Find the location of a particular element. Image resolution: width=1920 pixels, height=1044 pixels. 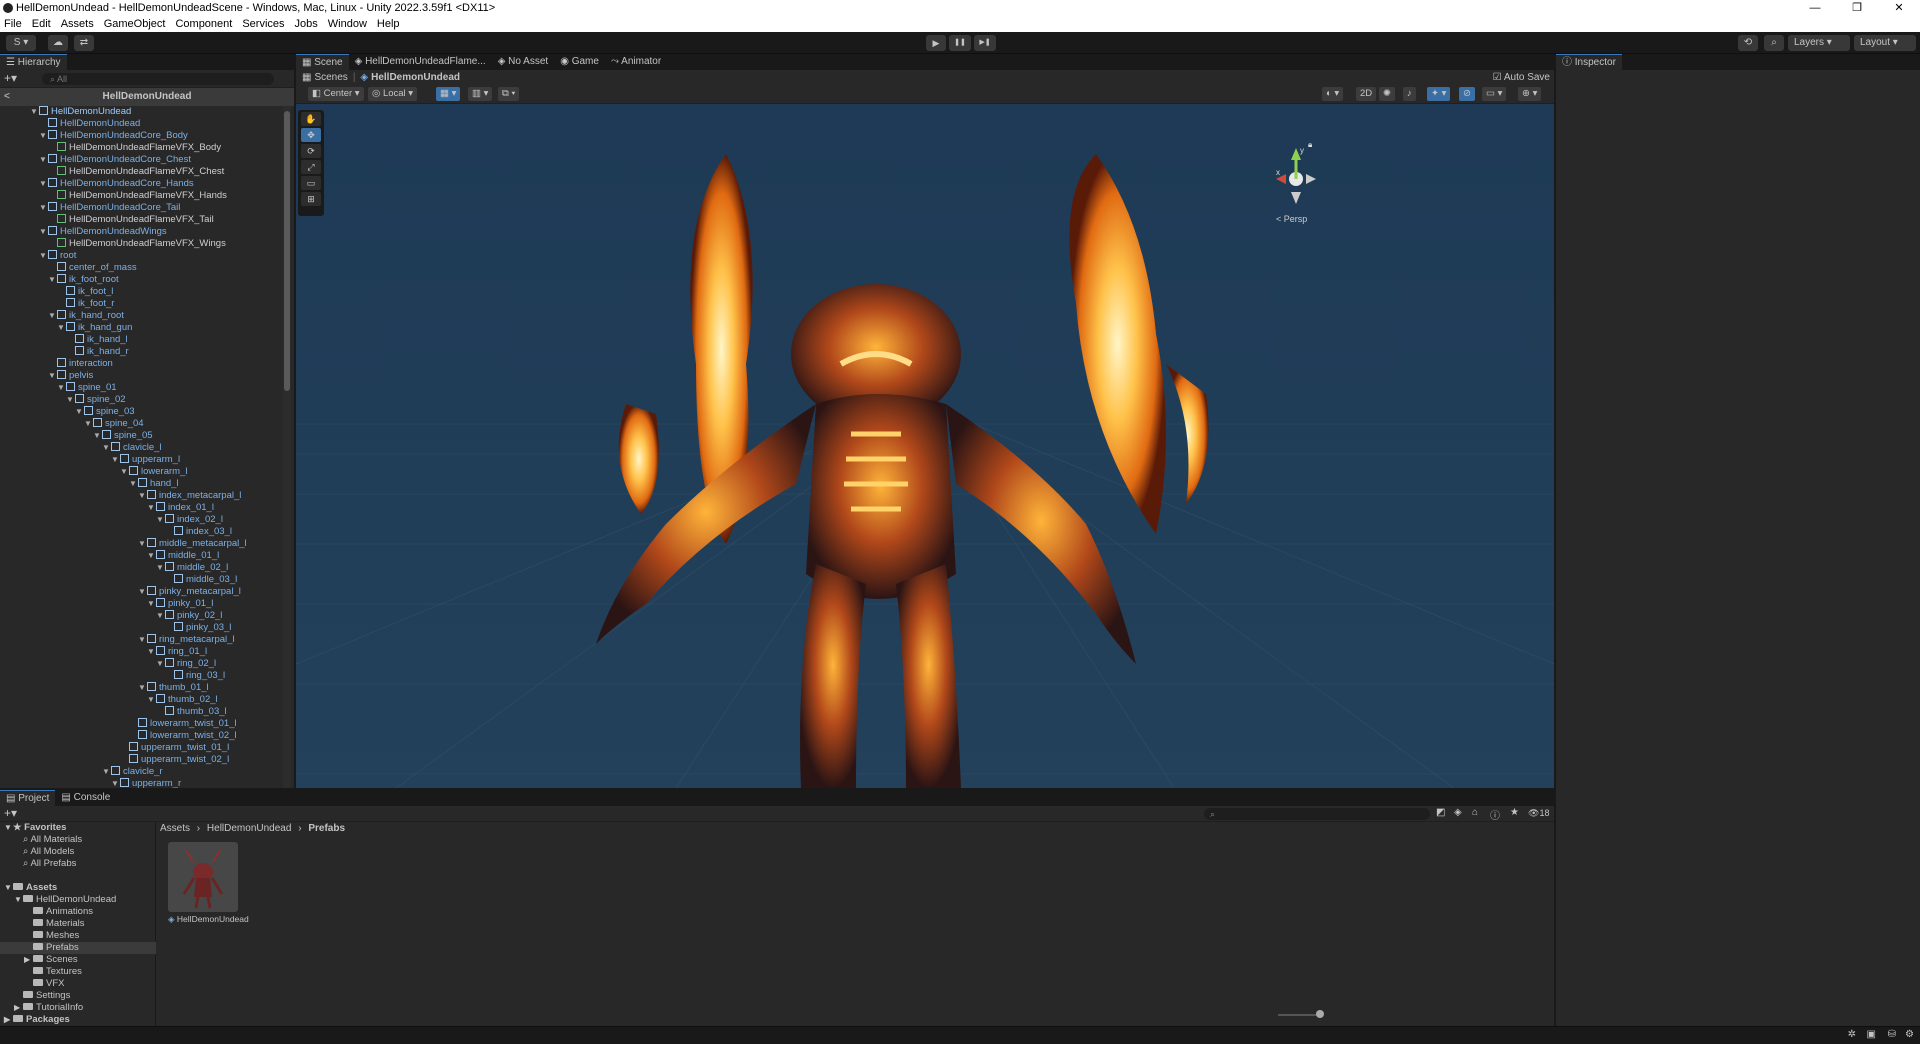

shading-mode-icon: ◐ ▾ is located at coordinates (1333, 94).